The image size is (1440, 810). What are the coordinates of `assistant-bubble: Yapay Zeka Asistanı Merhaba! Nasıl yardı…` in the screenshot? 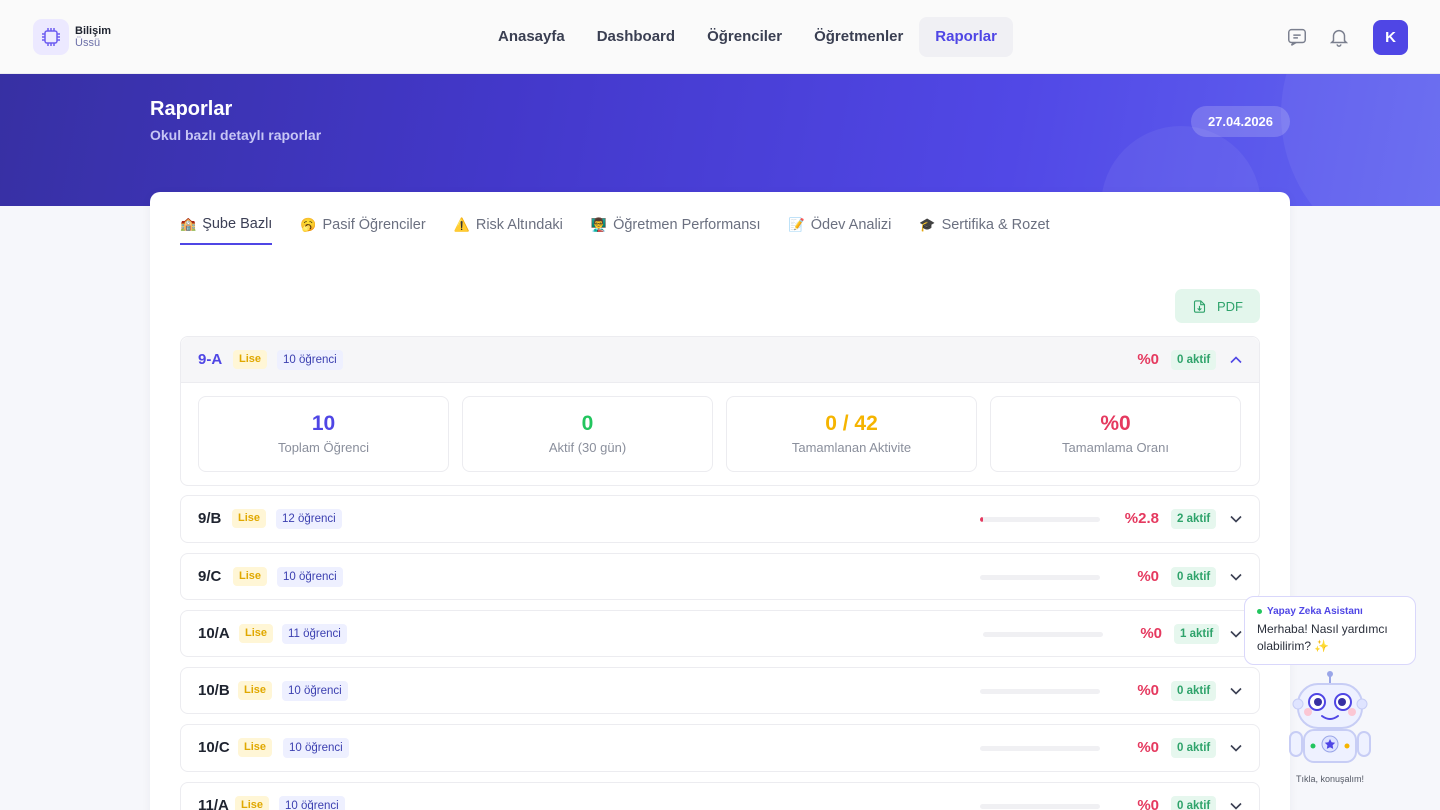 It's located at (1330, 630).